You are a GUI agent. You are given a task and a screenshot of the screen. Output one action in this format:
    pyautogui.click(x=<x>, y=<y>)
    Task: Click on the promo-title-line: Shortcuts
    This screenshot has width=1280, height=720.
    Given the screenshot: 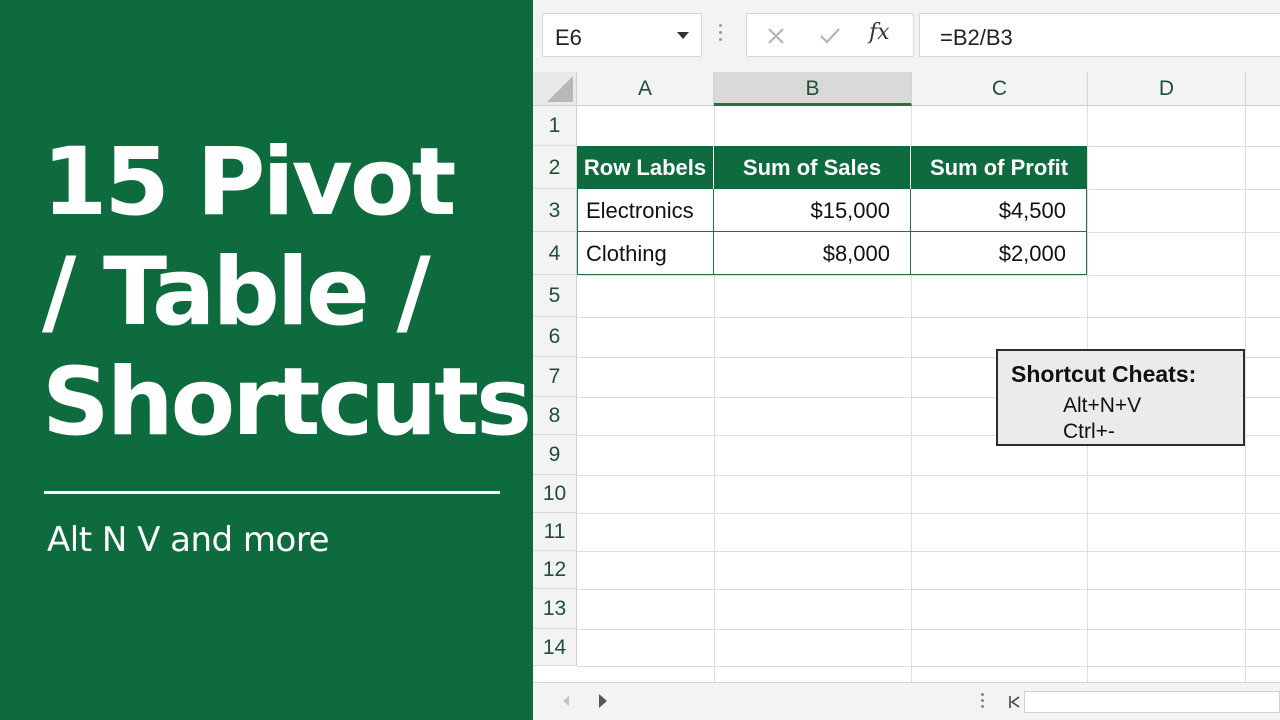 What is the action you would take?
    pyautogui.click(x=287, y=402)
    